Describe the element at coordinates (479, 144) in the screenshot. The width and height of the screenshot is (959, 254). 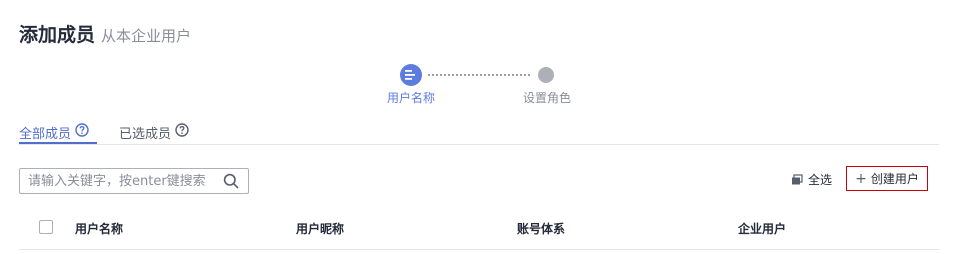
I see `tabs-divider` at that location.